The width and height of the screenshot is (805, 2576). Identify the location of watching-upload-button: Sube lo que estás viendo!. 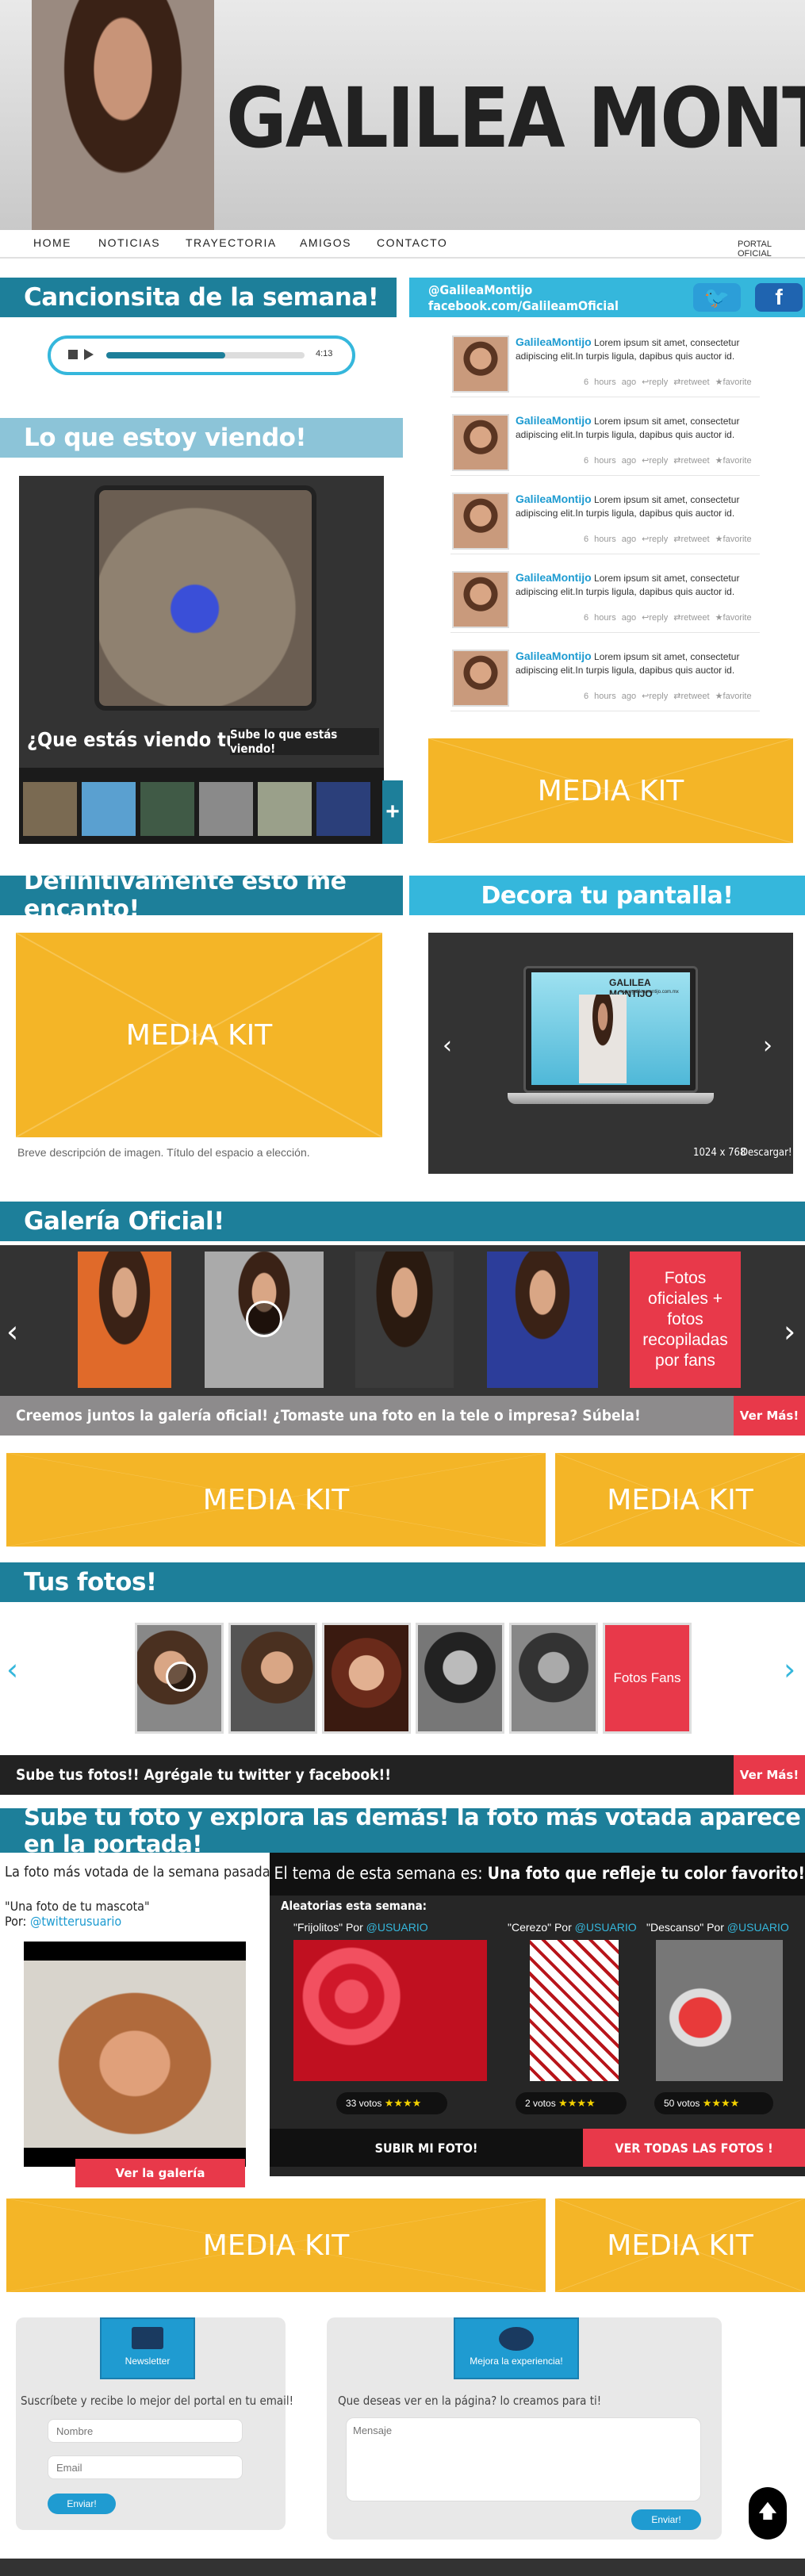
(305, 742).